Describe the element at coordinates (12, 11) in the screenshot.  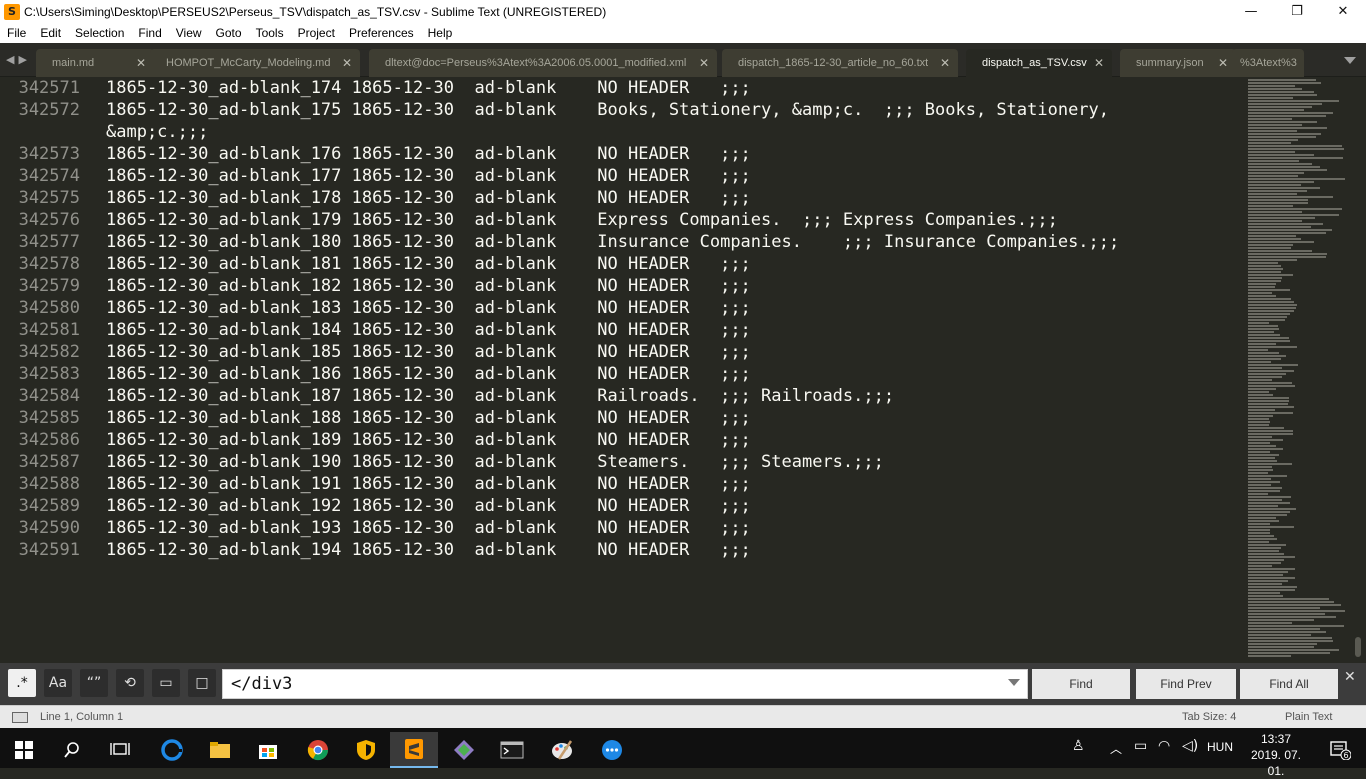
I see `sublime-app-icon: S` at that location.